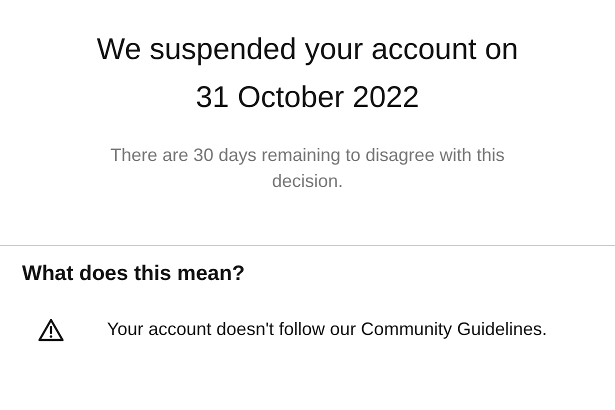 Image resolution: width=615 pixels, height=410 pixels. What do you see at coordinates (134, 274) in the screenshot?
I see `section-heading: What does this mean?` at bounding box center [134, 274].